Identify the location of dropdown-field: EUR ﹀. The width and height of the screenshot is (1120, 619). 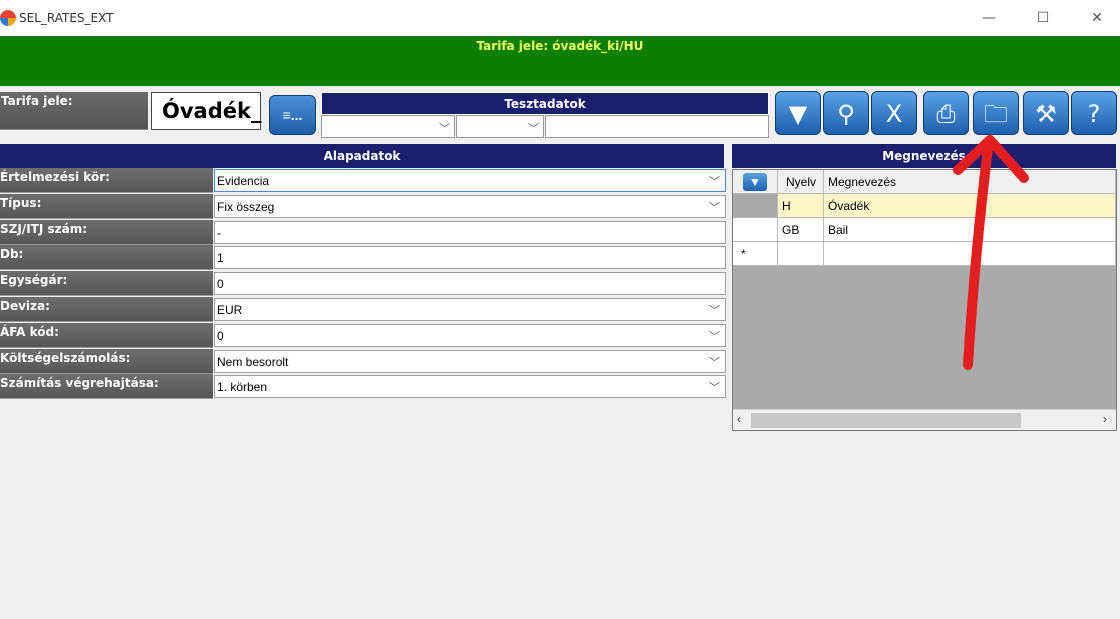
(470, 309).